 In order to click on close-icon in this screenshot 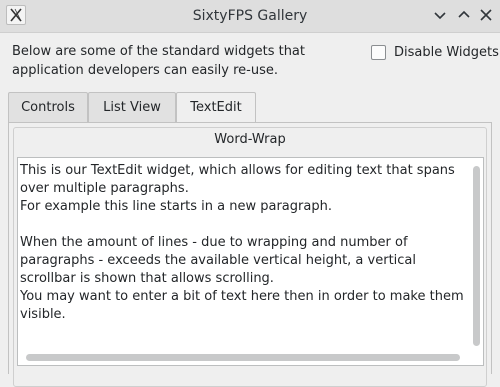, I will do `click(486, 15)`.